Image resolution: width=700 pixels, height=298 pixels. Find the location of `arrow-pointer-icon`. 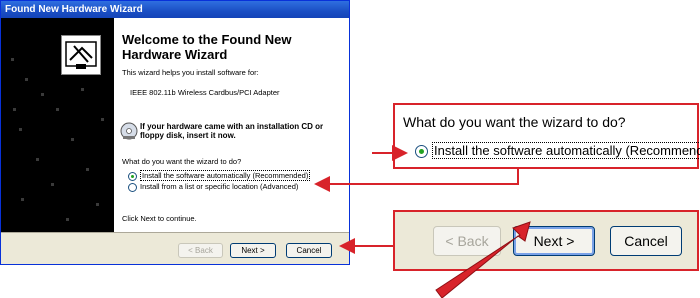

arrow-pointer-icon is located at coordinates (483, 259).